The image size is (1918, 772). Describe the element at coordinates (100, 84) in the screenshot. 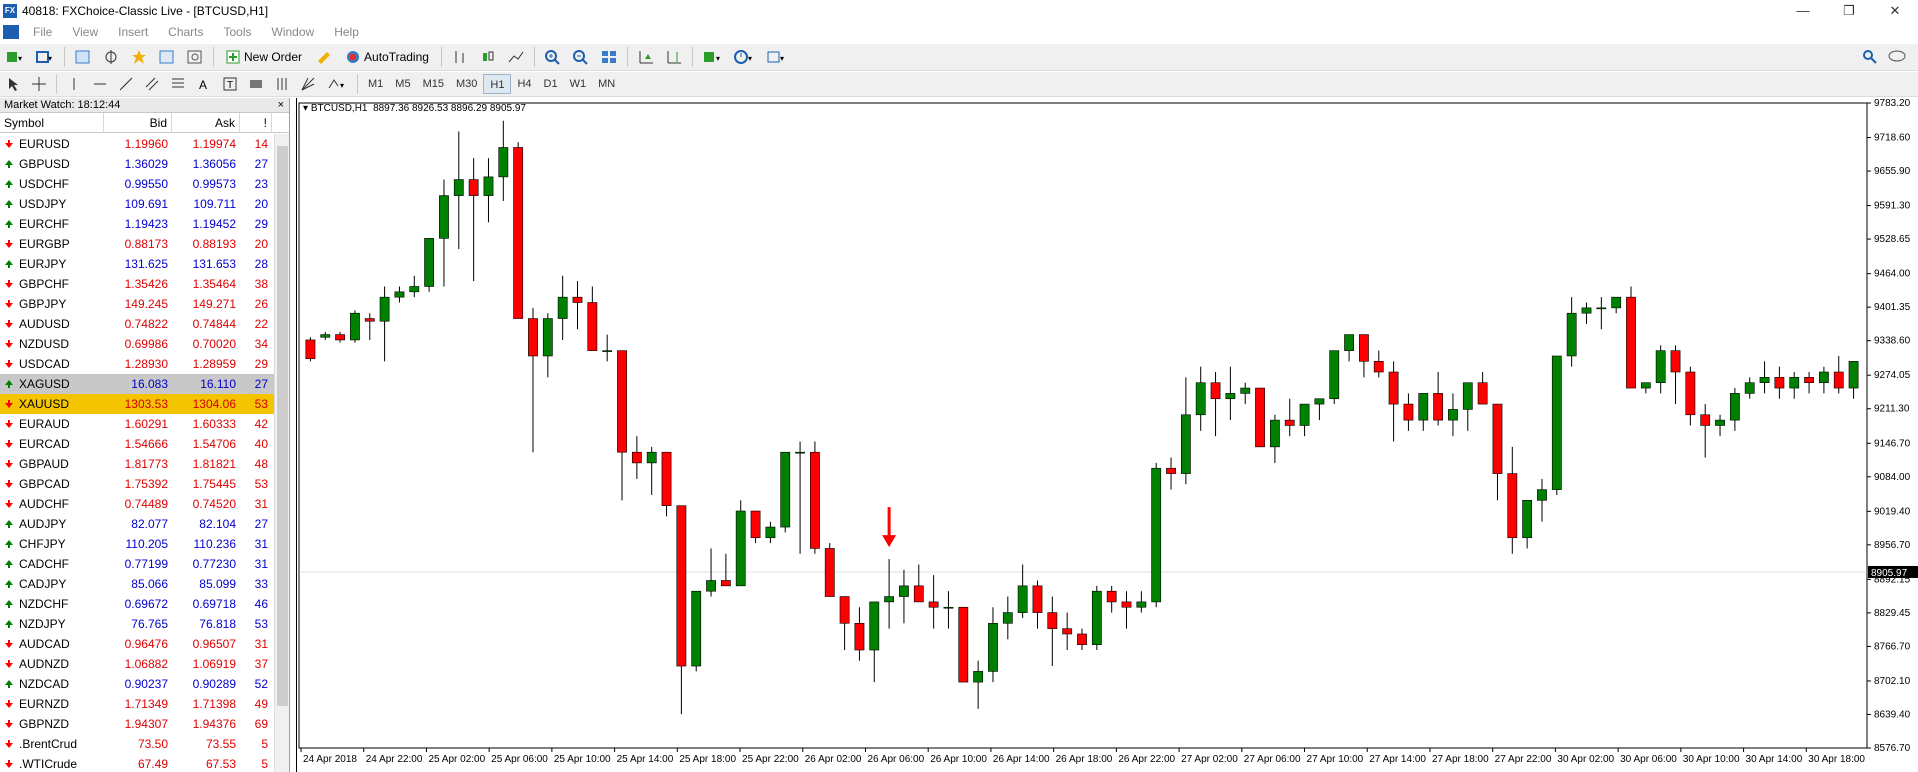

I see `horizontal-line-icon` at that location.